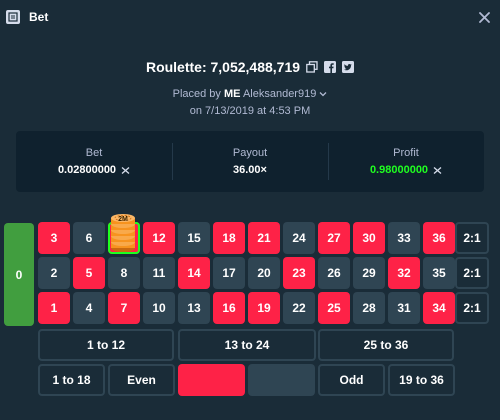 Image resolution: width=500 pixels, height=420 pixels. What do you see at coordinates (279, 94) in the screenshot?
I see `username-link: Aleksander919` at bounding box center [279, 94].